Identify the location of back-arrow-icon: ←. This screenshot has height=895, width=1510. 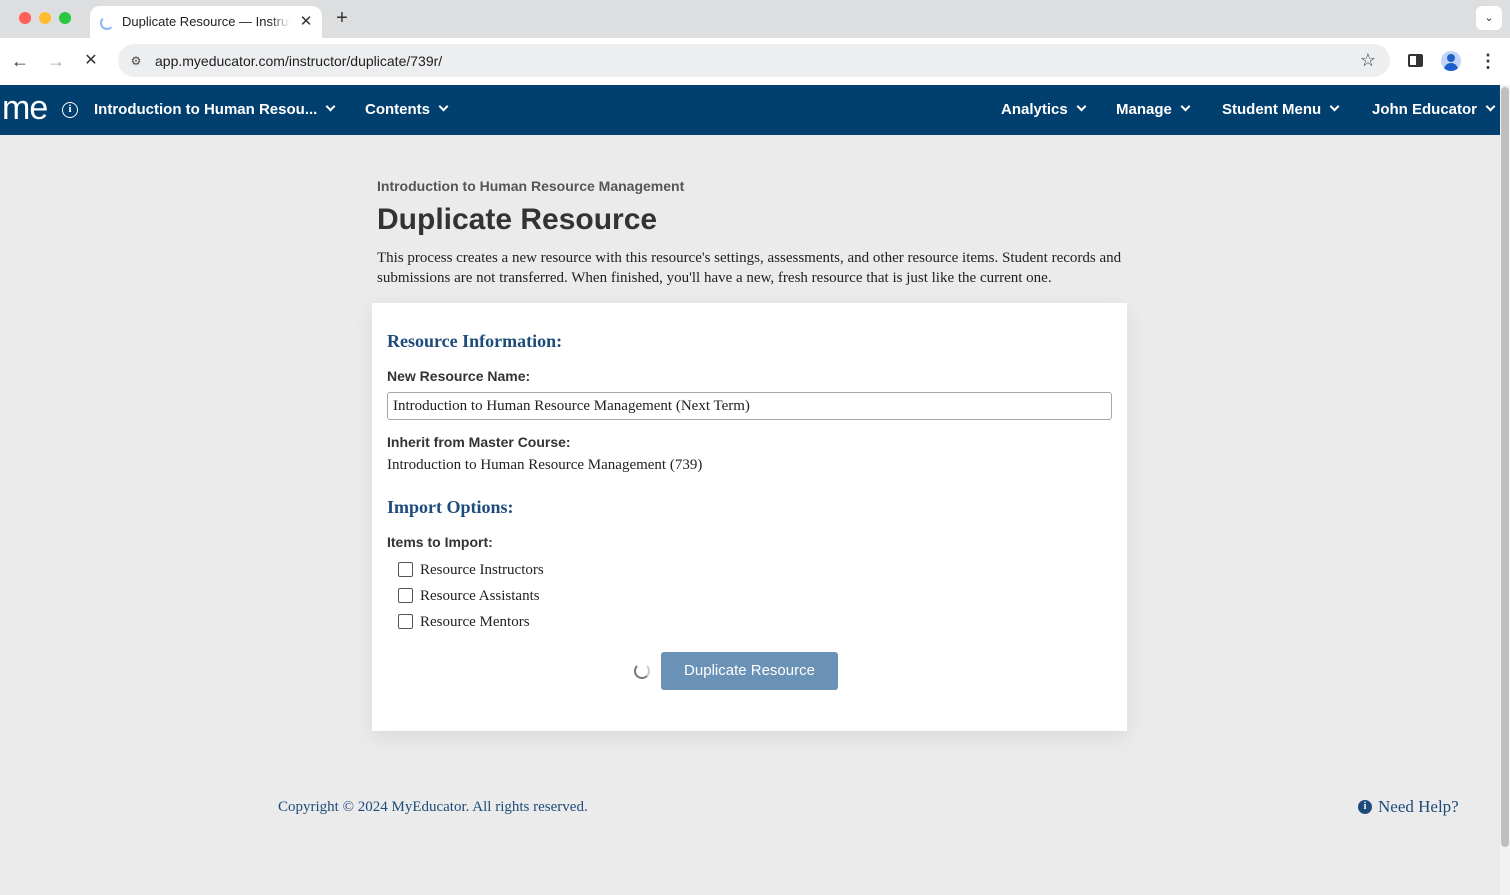
(20, 61).